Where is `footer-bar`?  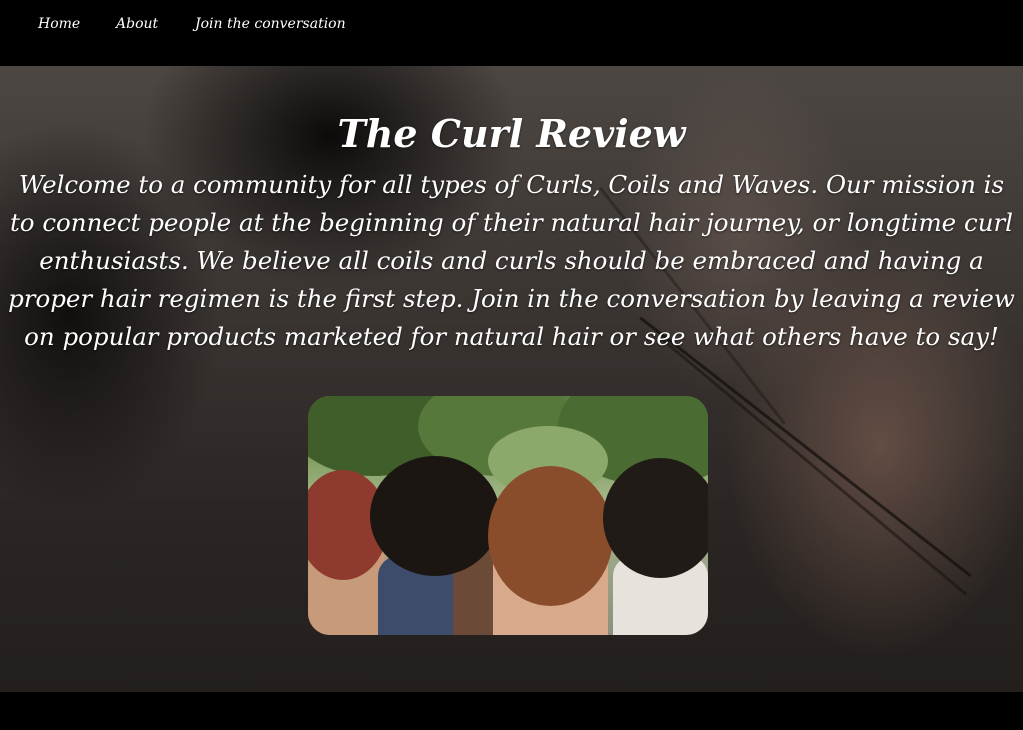 footer-bar is located at coordinates (511, 711).